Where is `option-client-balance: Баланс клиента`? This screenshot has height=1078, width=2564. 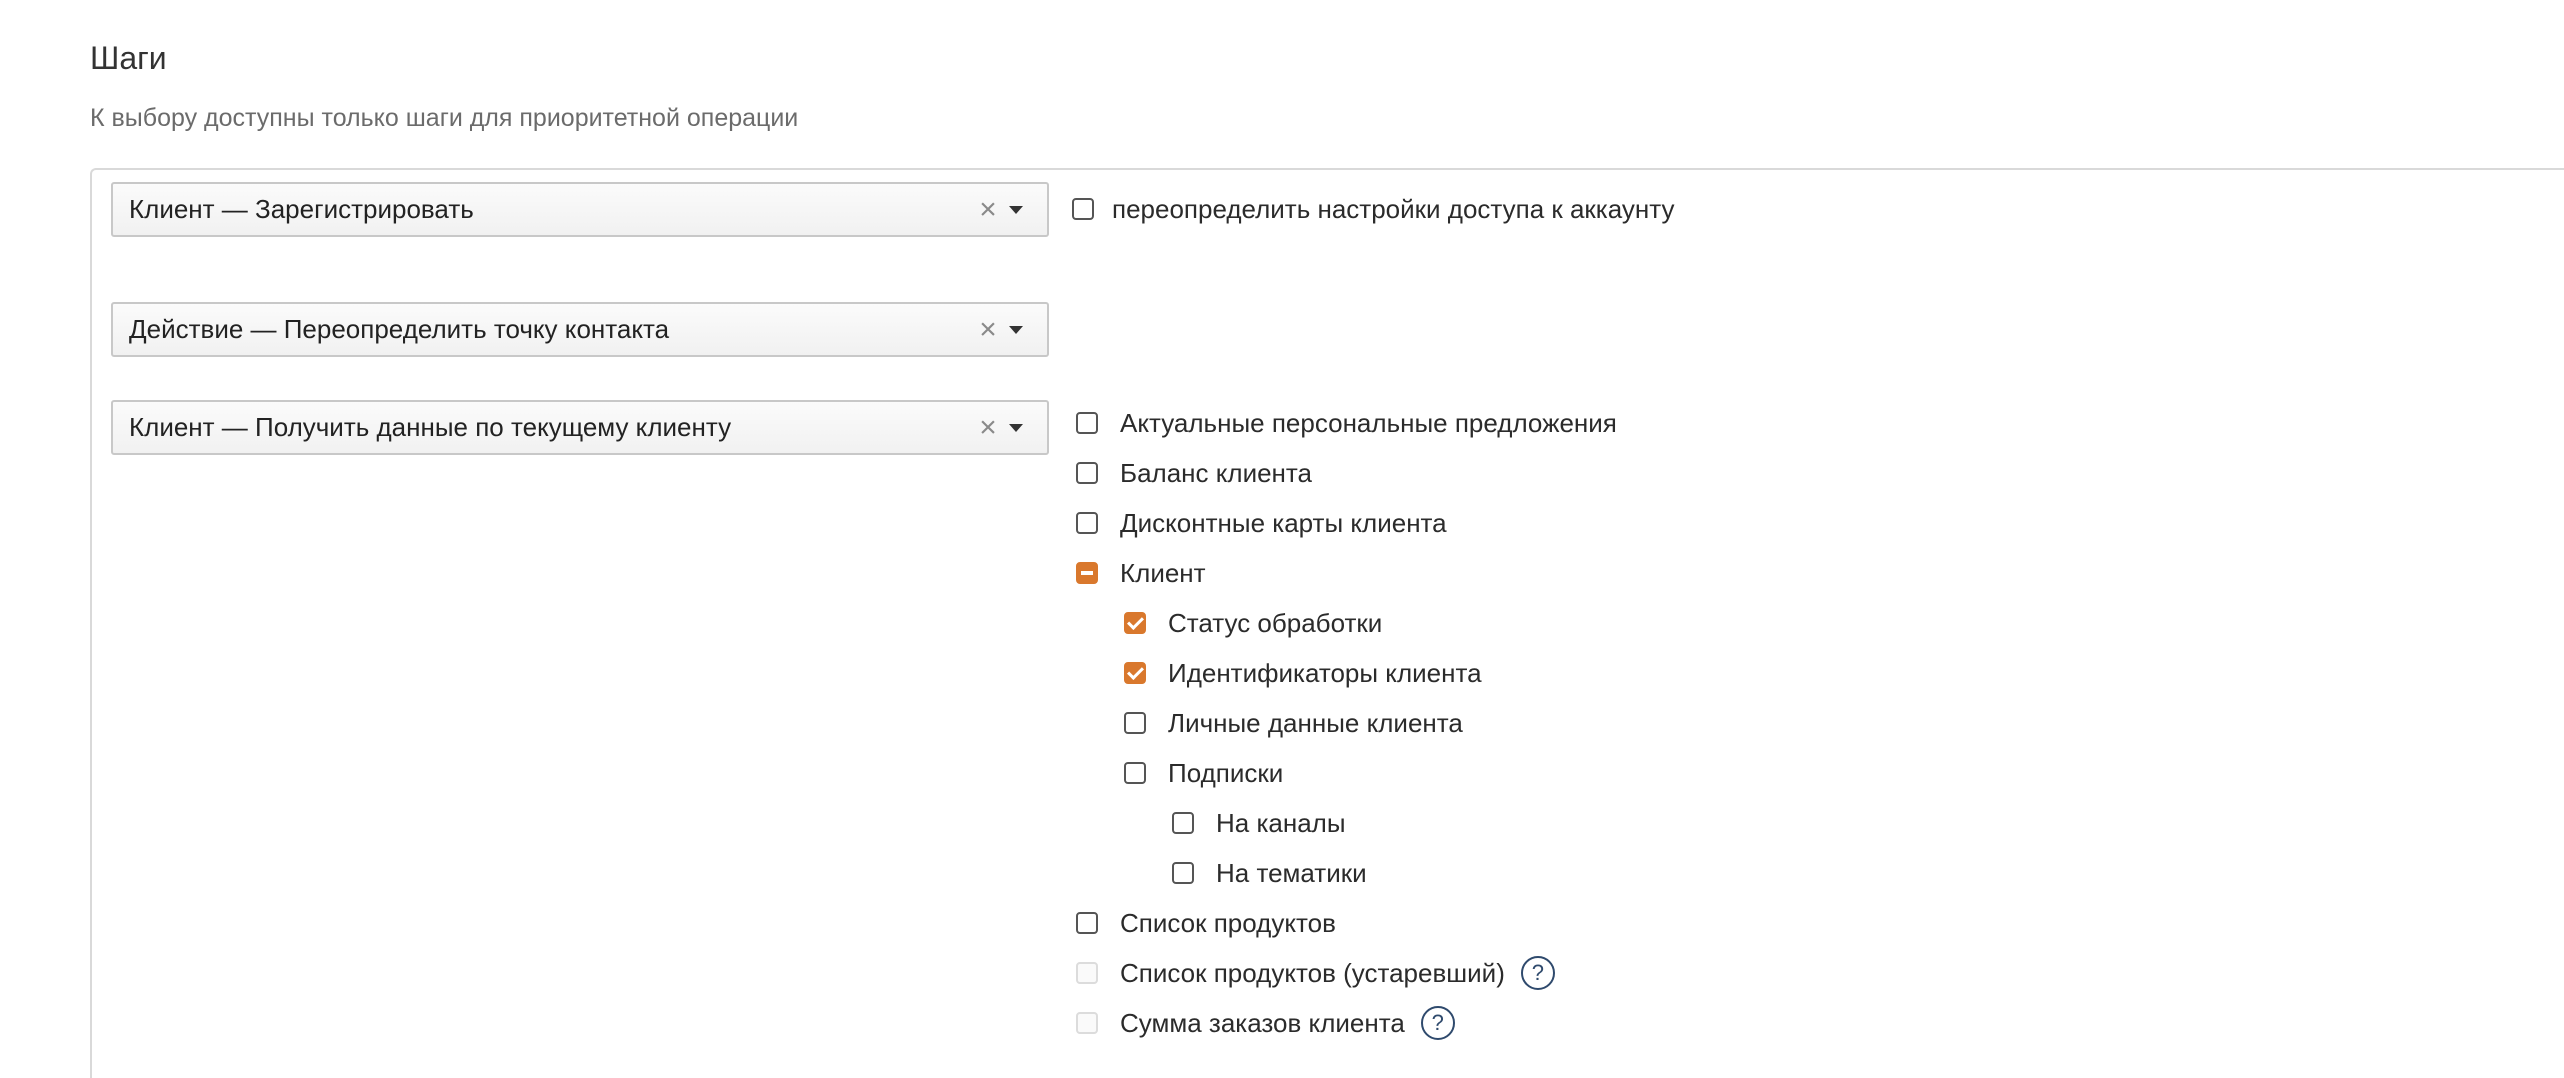
option-client-balance: Баланс клиента is located at coordinates (1194, 473).